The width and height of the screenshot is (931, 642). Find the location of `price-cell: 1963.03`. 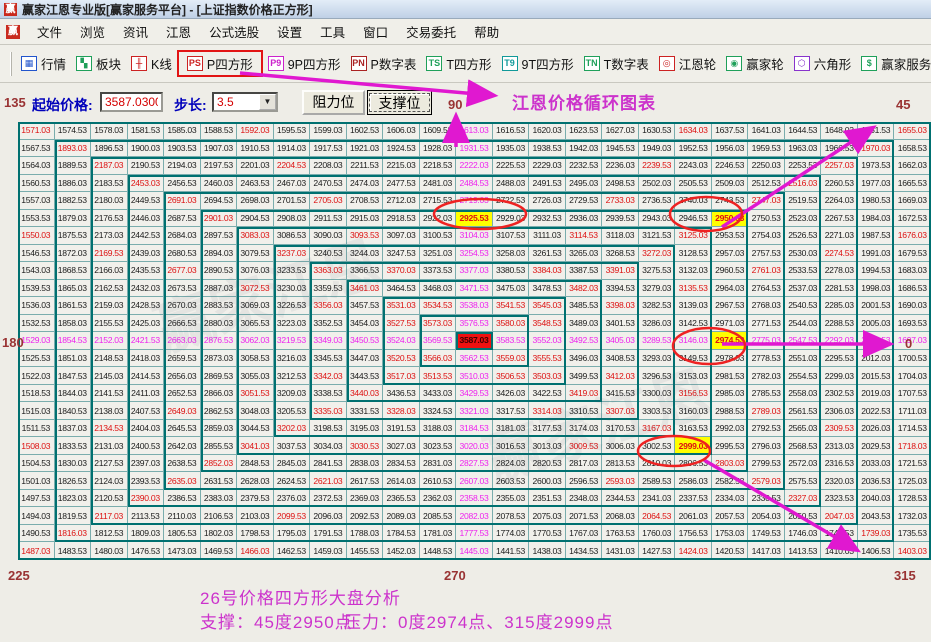

price-cell: 1963.03 is located at coordinates (803, 148).